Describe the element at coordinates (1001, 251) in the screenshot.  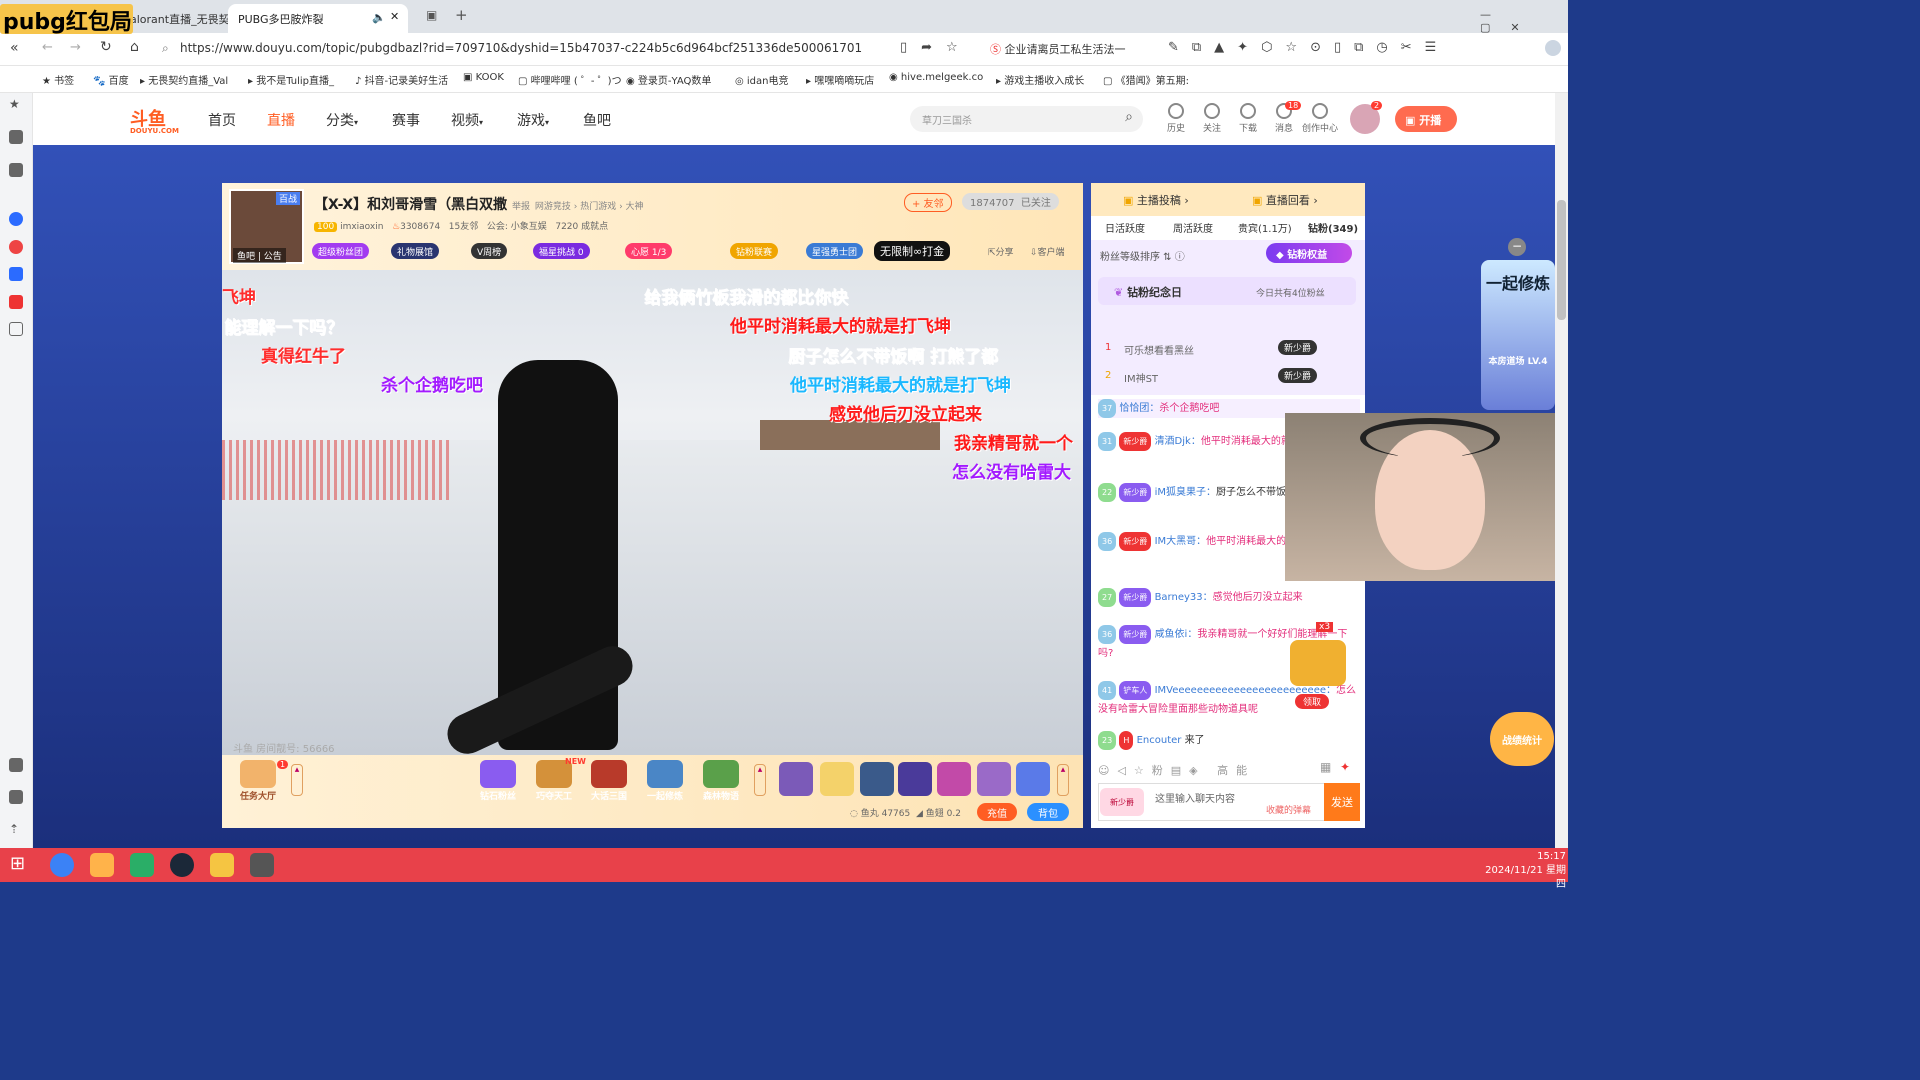
I see `share-button: ⇱分享` at that location.